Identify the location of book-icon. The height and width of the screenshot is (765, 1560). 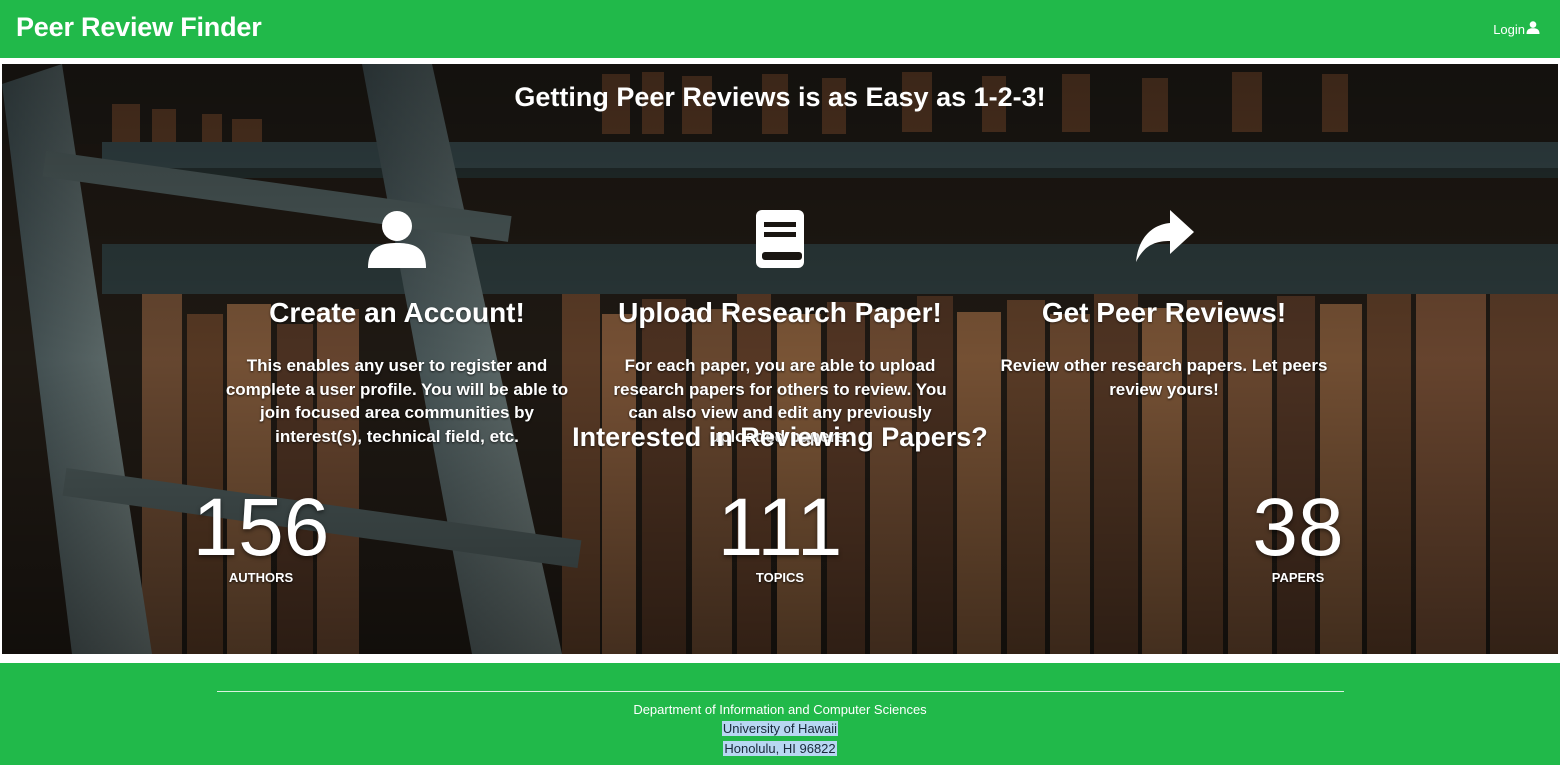
(780, 241).